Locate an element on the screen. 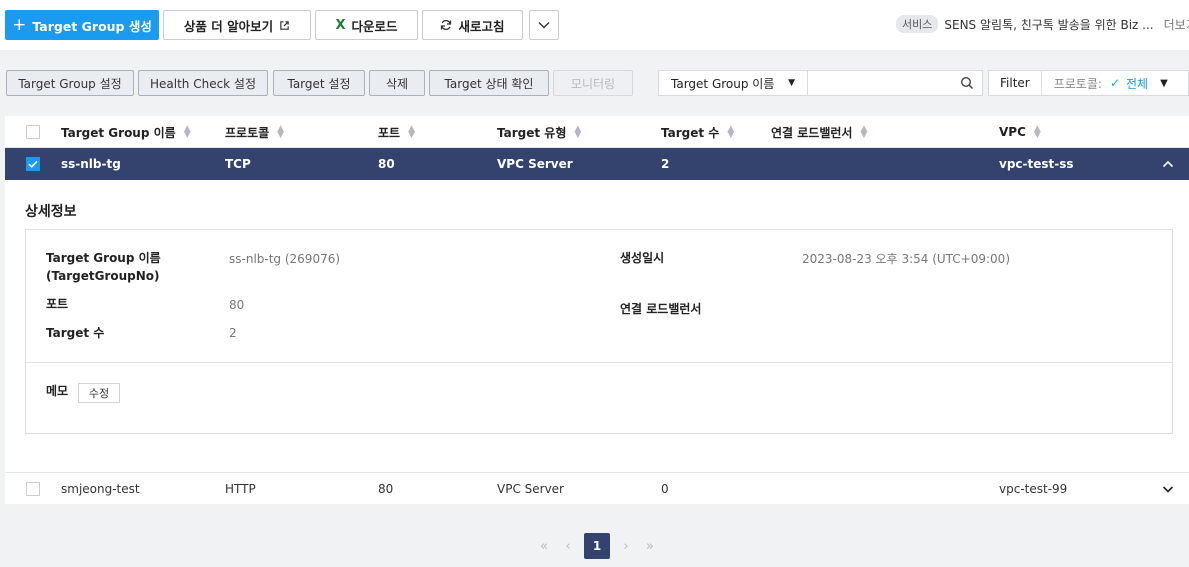  tg-name-label-line2: (TargetGroupNo) is located at coordinates (103, 276).